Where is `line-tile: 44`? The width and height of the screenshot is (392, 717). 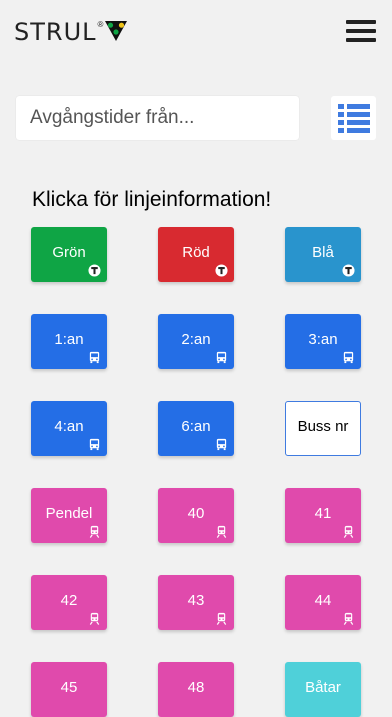
line-tile: 44 is located at coordinates (323, 602).